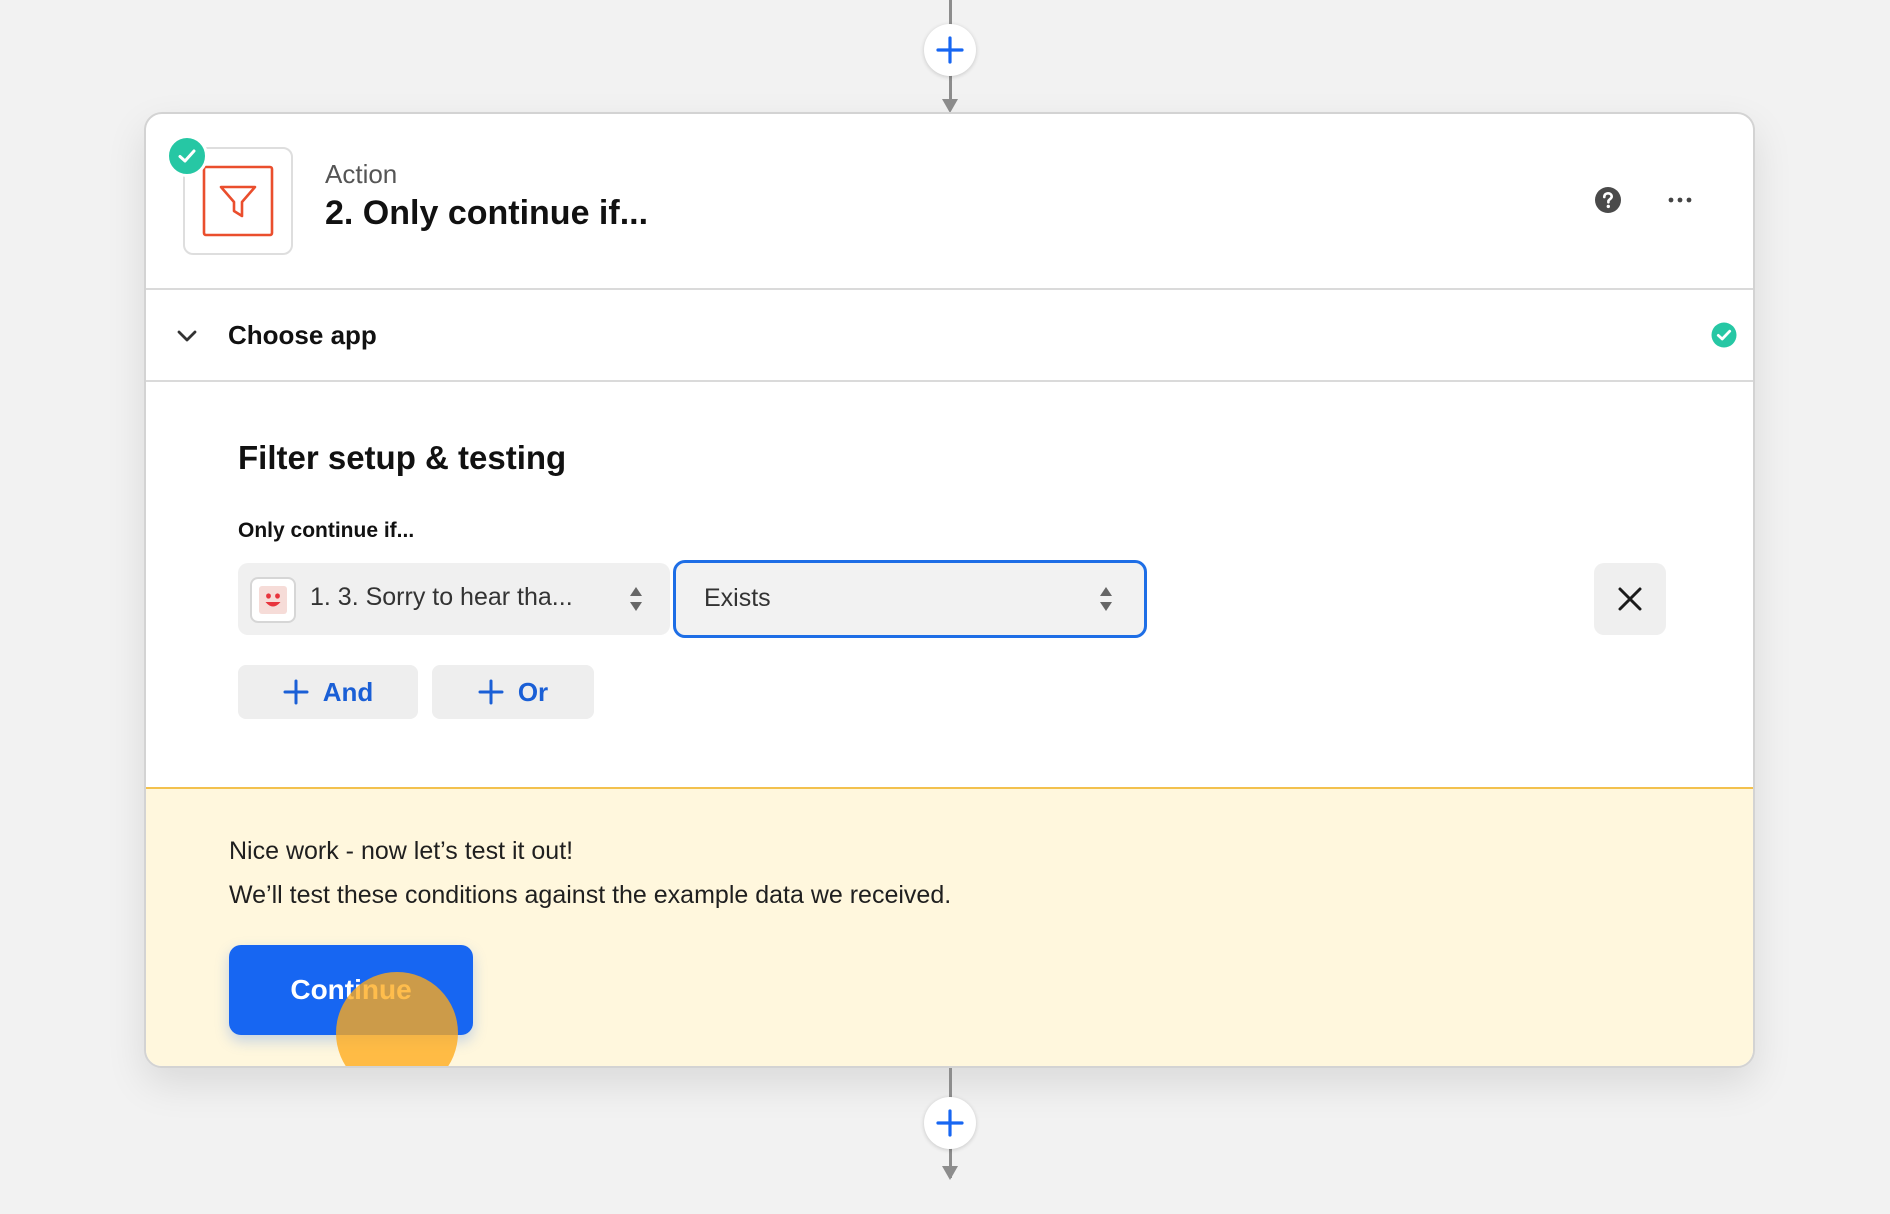  I want to click on help-circle-icon, so click(1608, 200).